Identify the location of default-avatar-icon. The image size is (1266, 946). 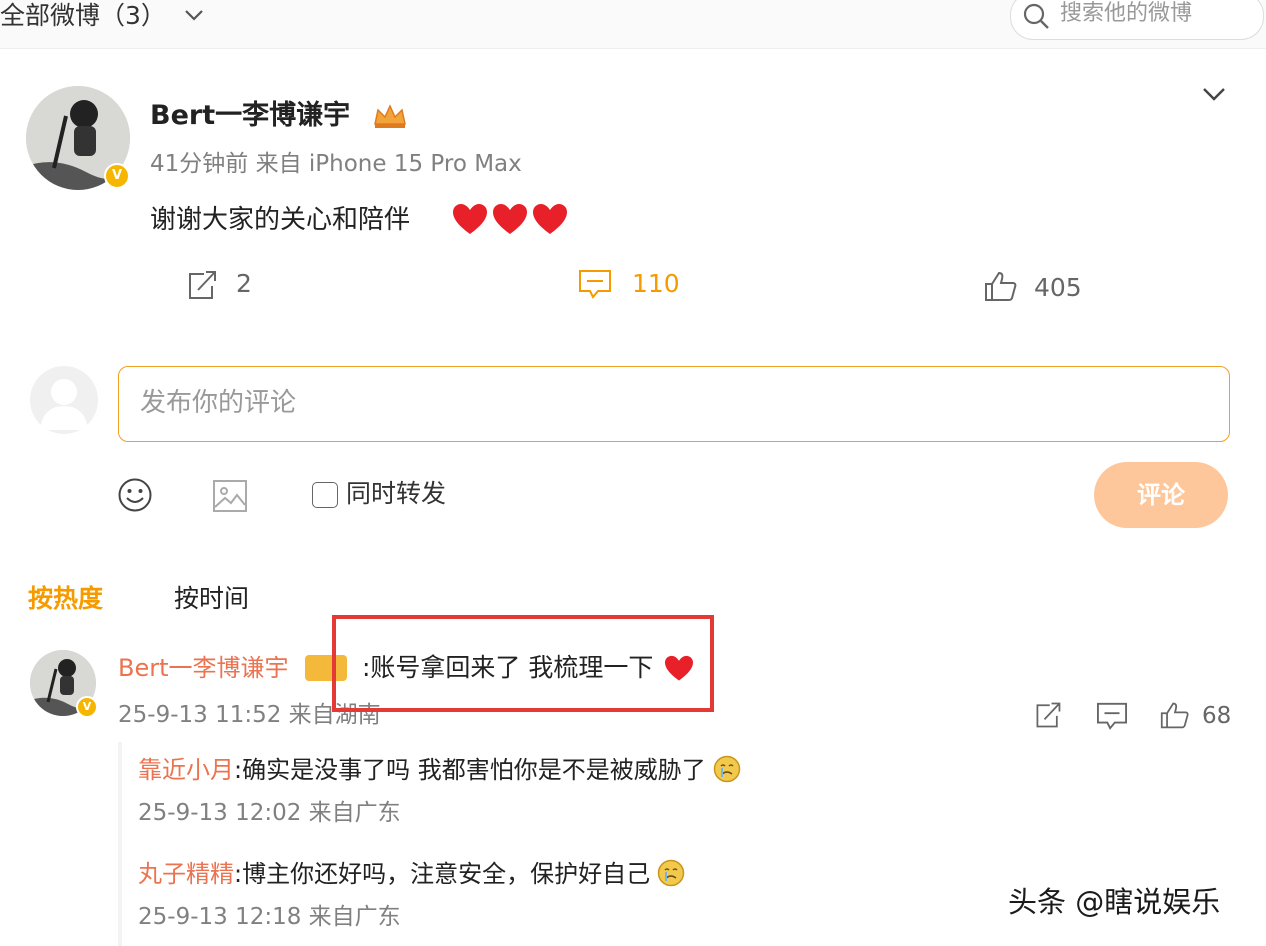
(64, 404).